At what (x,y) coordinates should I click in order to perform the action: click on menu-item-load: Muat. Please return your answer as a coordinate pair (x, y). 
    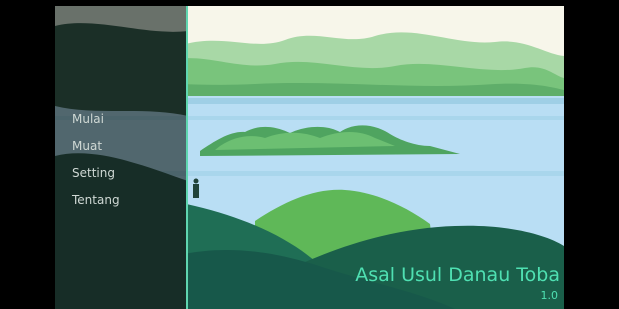
    Looking at the image, I should click on (87, 146).